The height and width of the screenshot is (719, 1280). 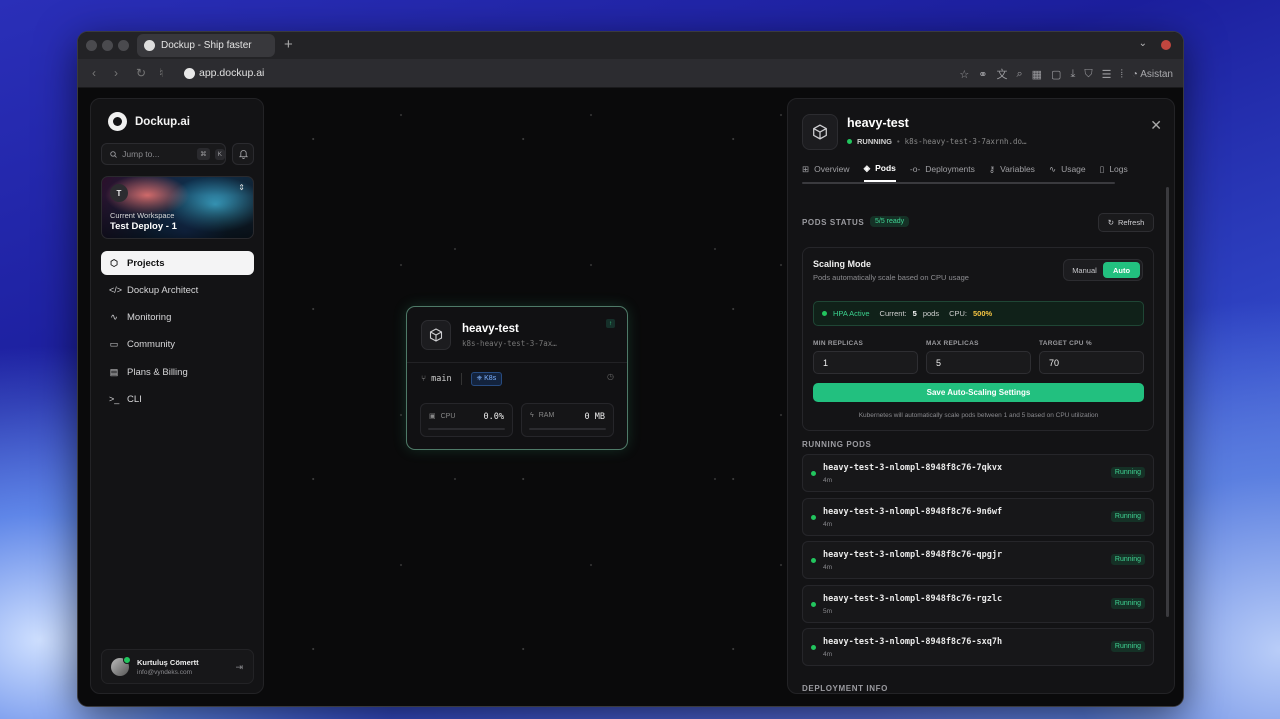 I want to click on platform-badge: ⎈ K8s, so click(x=486, y=379).